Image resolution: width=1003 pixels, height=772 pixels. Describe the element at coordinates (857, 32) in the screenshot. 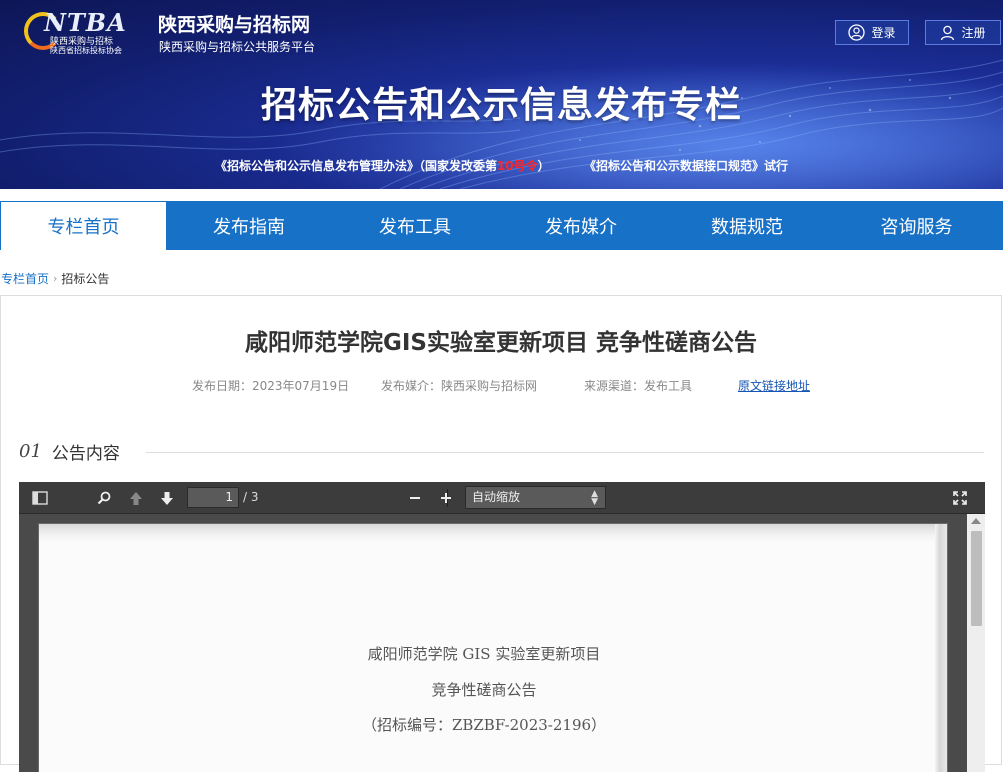

I see `user-circle-icon` at that location.